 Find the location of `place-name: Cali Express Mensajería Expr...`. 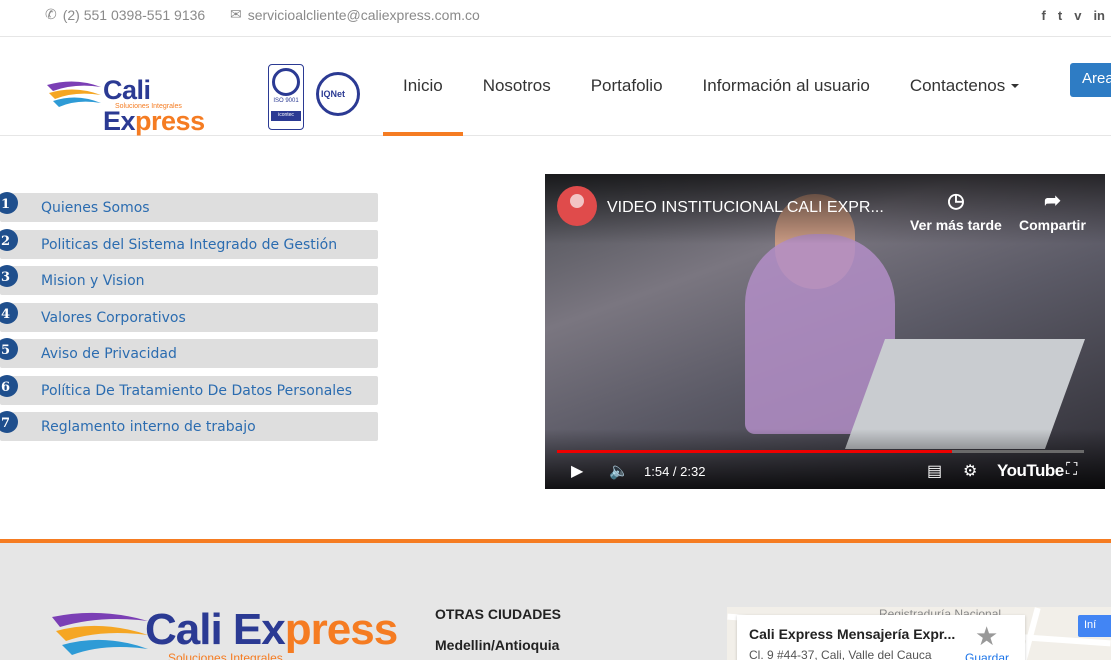

place-name: Cali Express Mensajería Expr... is located at coordinates (852, 634).